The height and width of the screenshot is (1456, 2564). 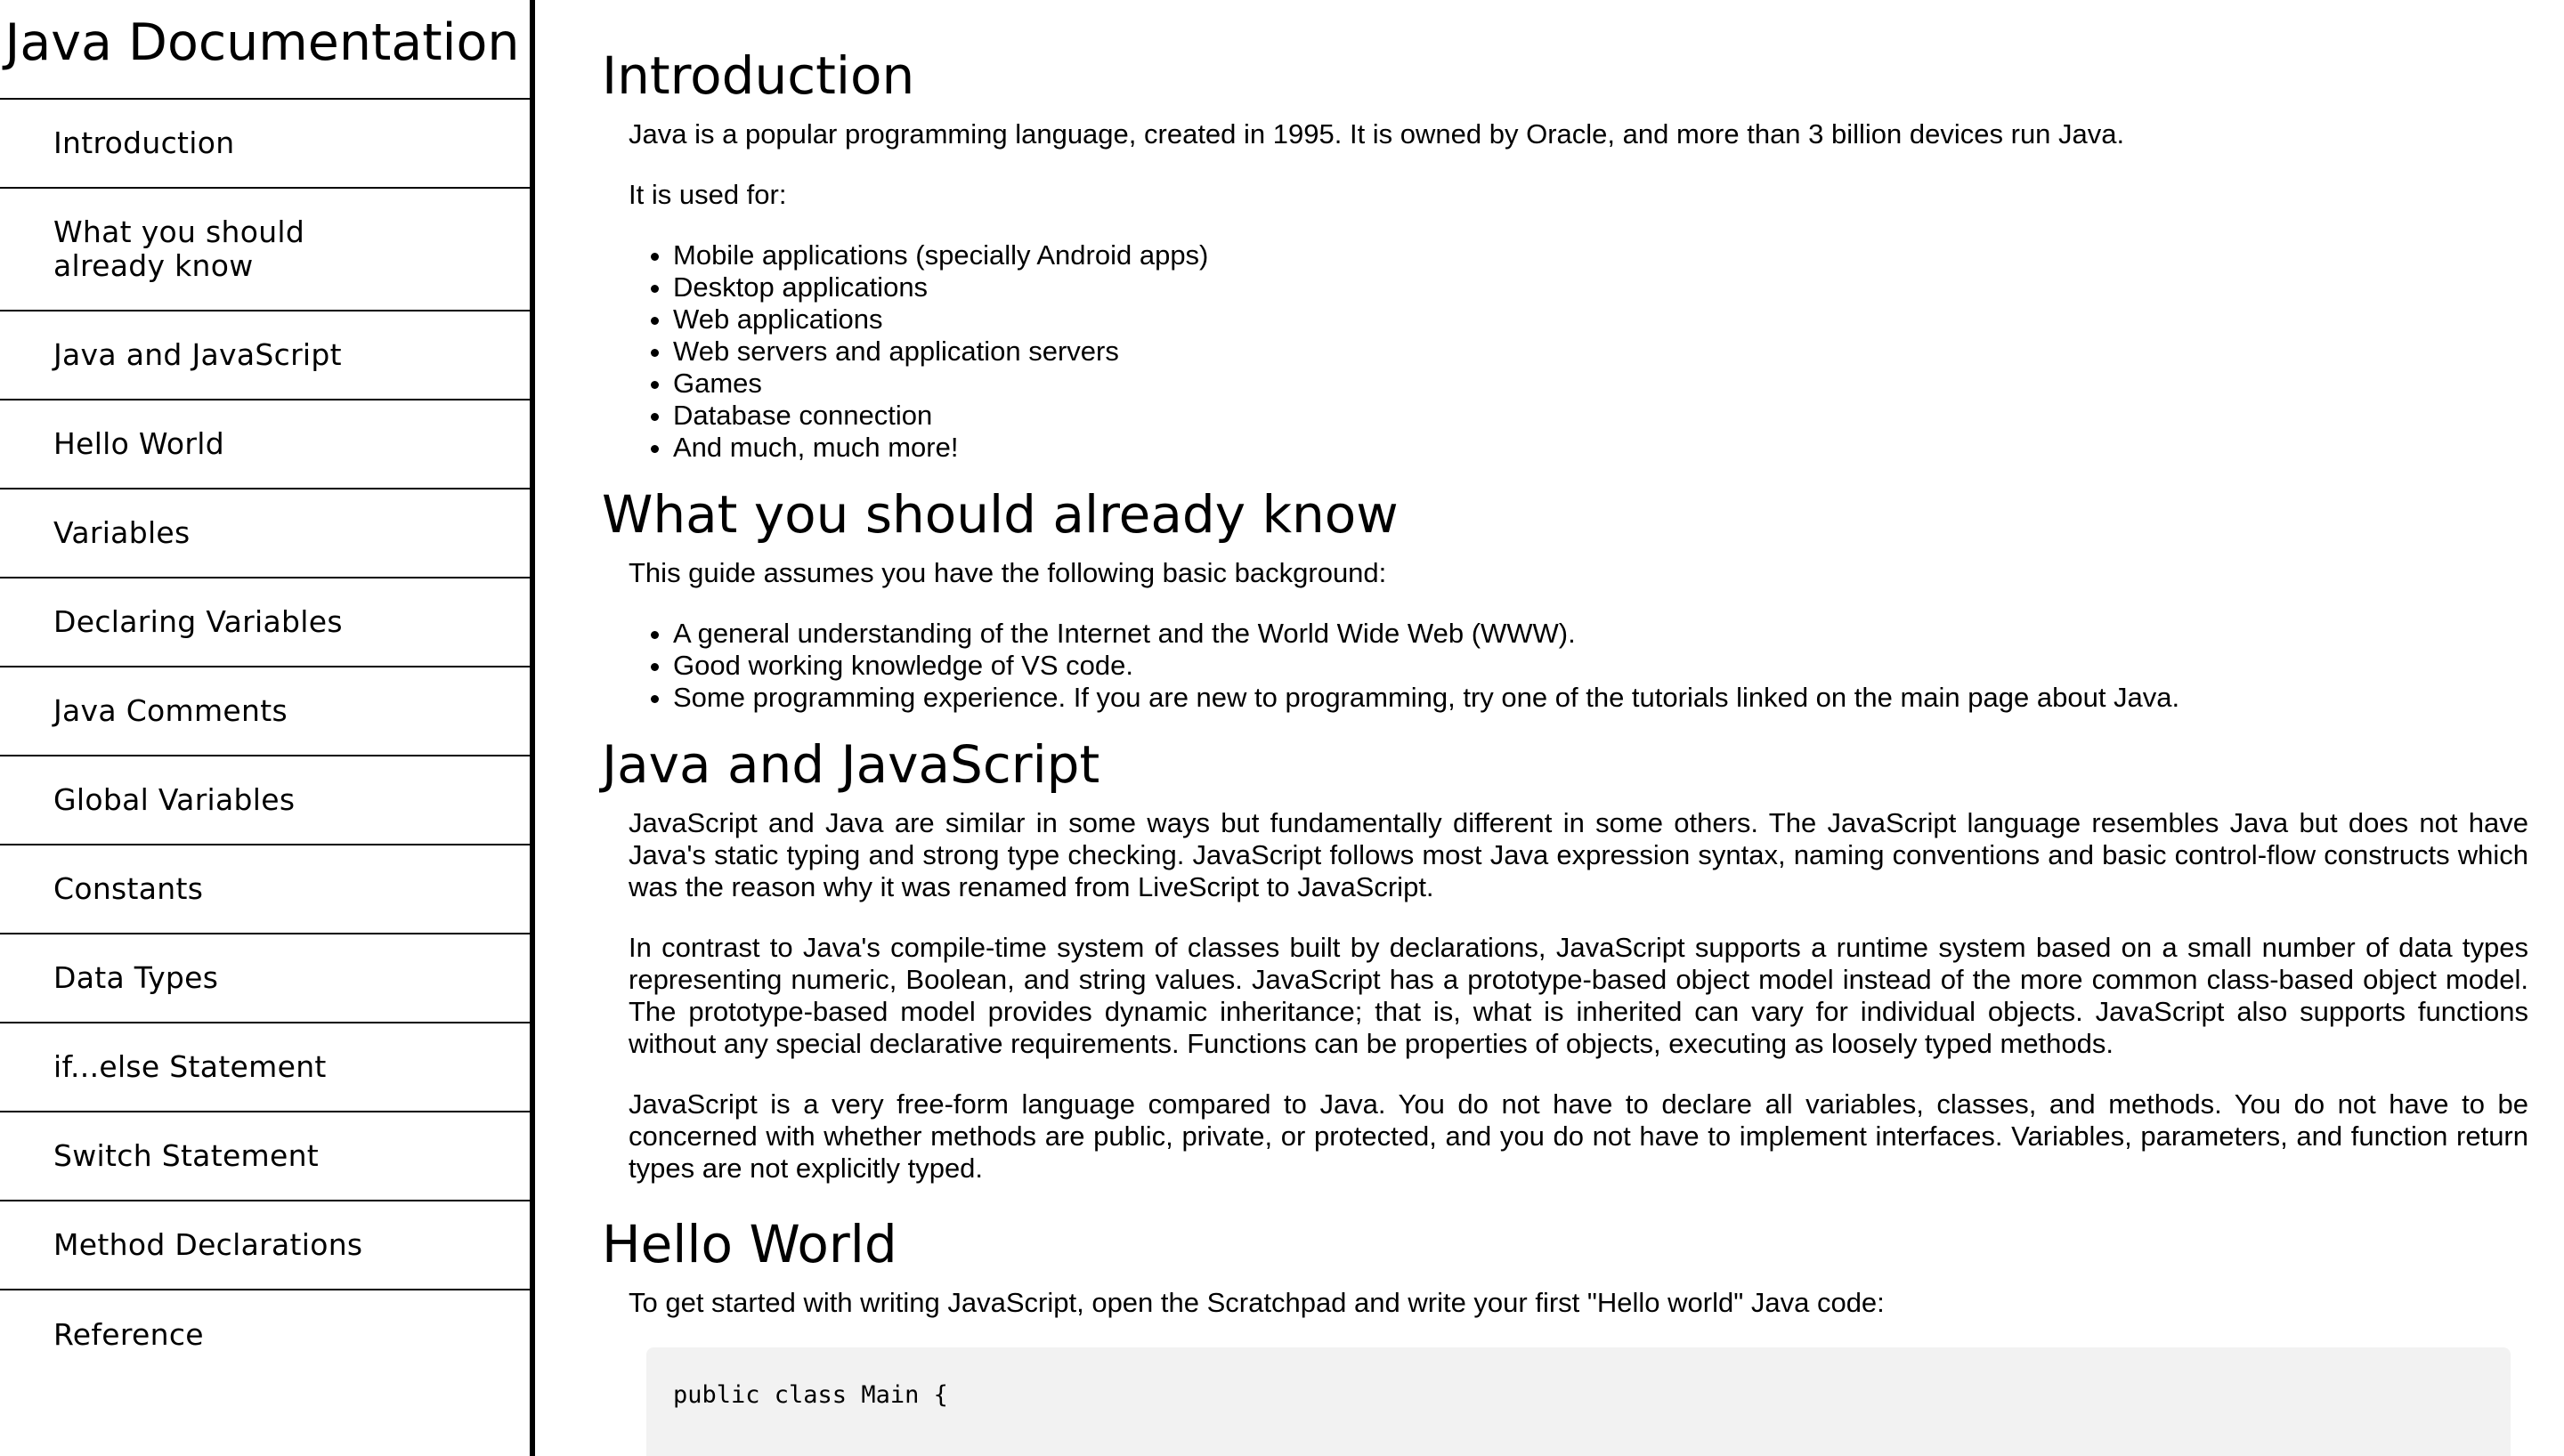 I want to click on nav-link-variables: Variables, so click(x=265, y=533).